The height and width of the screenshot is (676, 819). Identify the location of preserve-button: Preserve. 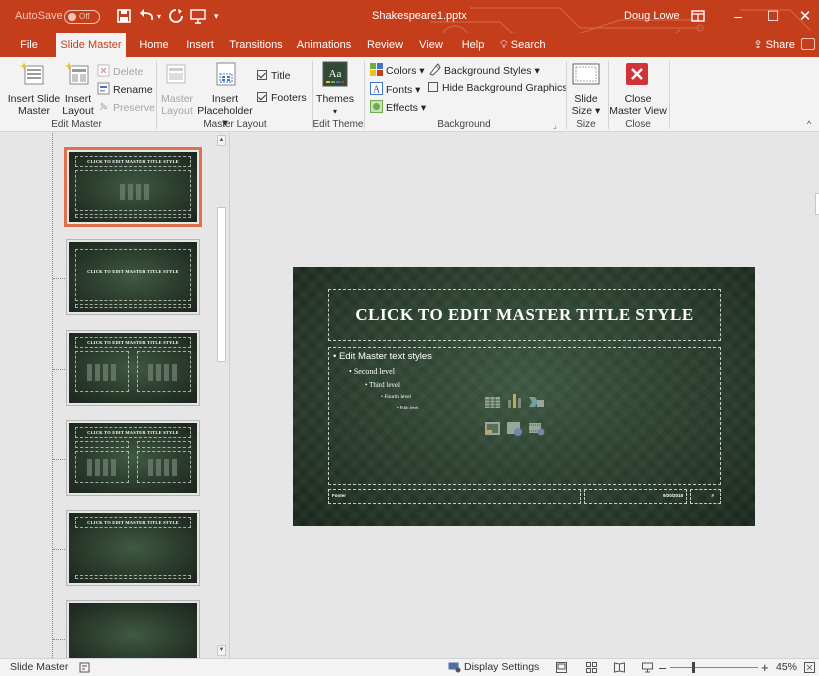
(126, 107).